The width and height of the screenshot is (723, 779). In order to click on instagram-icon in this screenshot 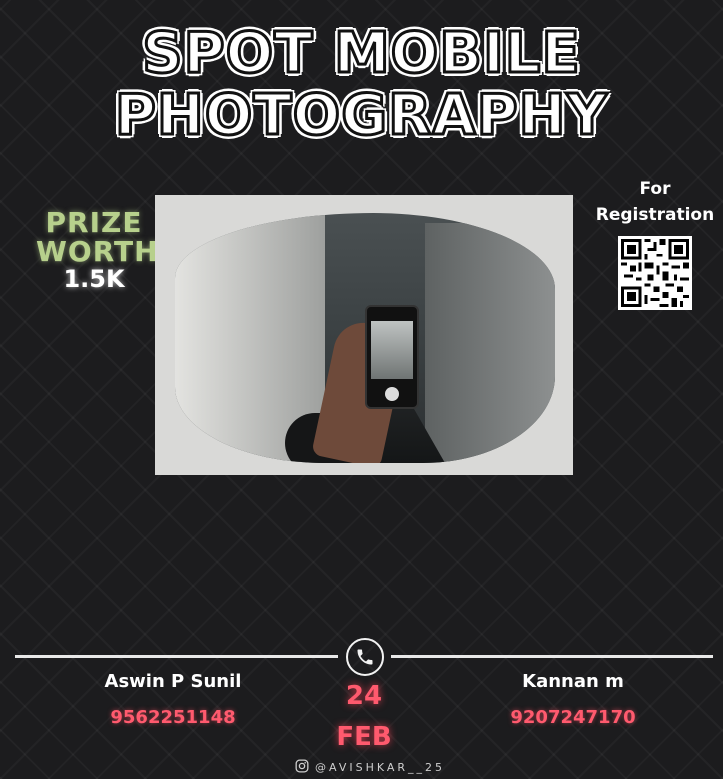, I will do `click(302, 767)`.